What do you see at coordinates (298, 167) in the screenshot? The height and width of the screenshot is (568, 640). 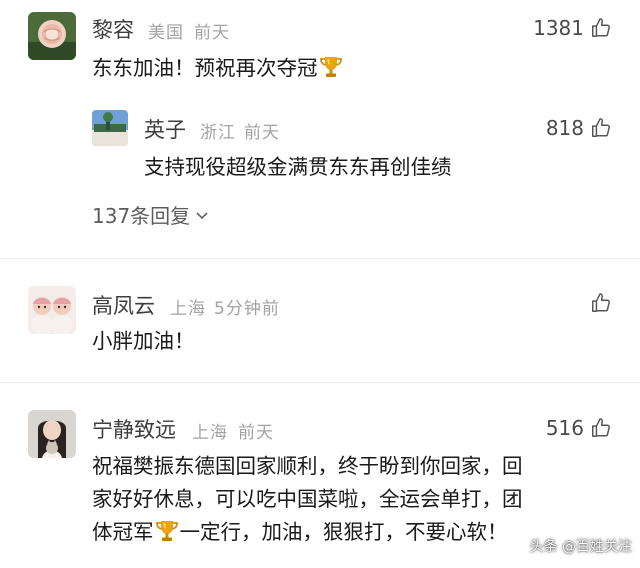 I see `reply-text: 支持现役超级金满贯东东再创佳绩` at bounding box center [298, 167].